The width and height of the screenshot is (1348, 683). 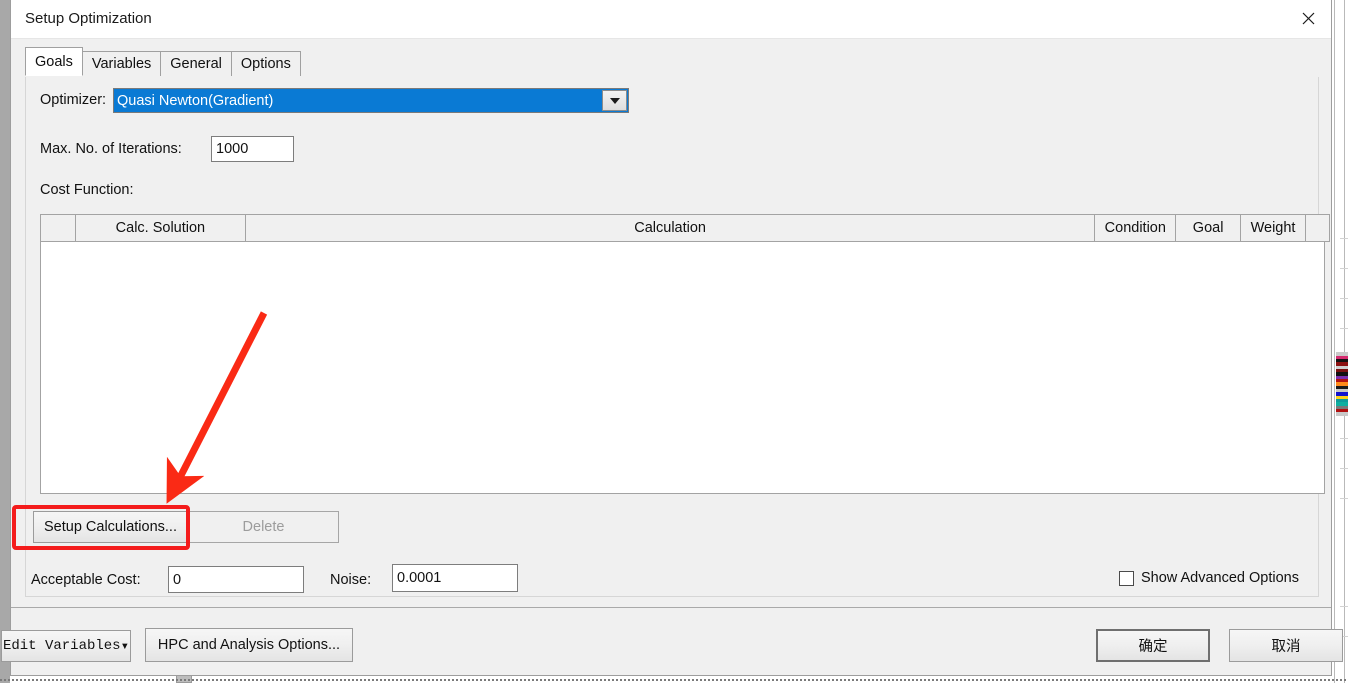 I want to click on tab-goals-label: Goals, so click(x=54, y=61).